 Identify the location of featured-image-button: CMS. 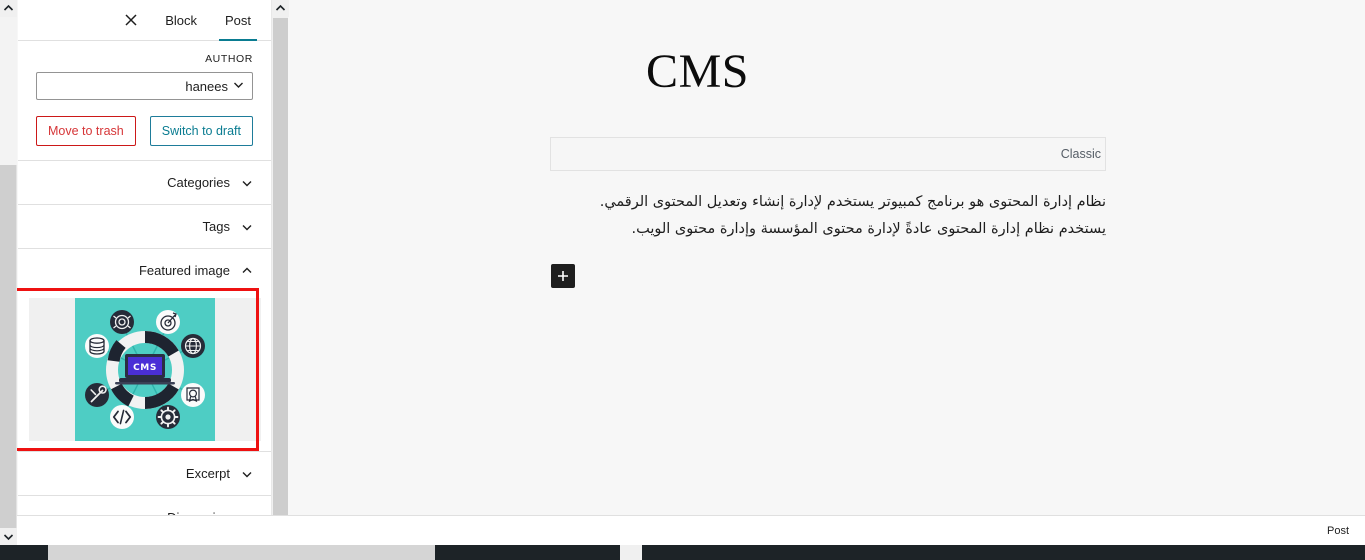
(144, 369).